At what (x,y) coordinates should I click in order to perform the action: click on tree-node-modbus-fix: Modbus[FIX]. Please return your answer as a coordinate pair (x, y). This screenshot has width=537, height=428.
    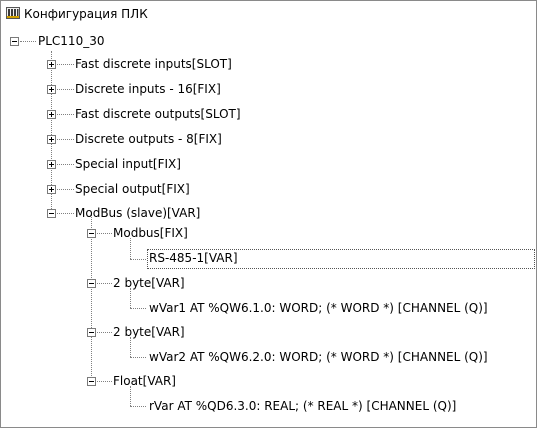
    Looking at the image, I should click on (150, 233).